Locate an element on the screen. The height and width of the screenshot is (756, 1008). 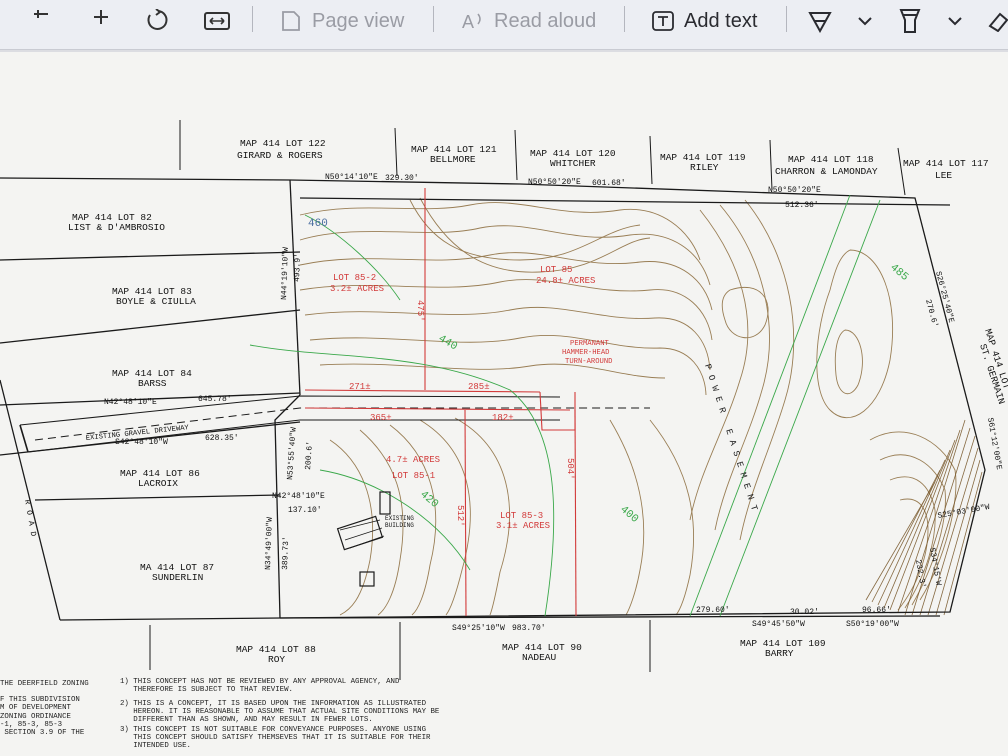
contour-420-label: 420 is located at coordinates (428, 500).